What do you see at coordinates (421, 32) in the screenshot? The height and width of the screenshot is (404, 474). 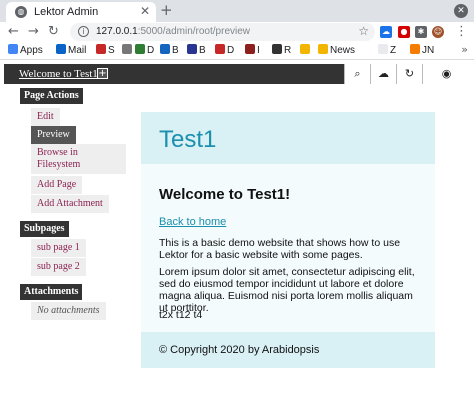 I see `extensions-puzzle-icon: ✱` at bounding box center [421, 32].